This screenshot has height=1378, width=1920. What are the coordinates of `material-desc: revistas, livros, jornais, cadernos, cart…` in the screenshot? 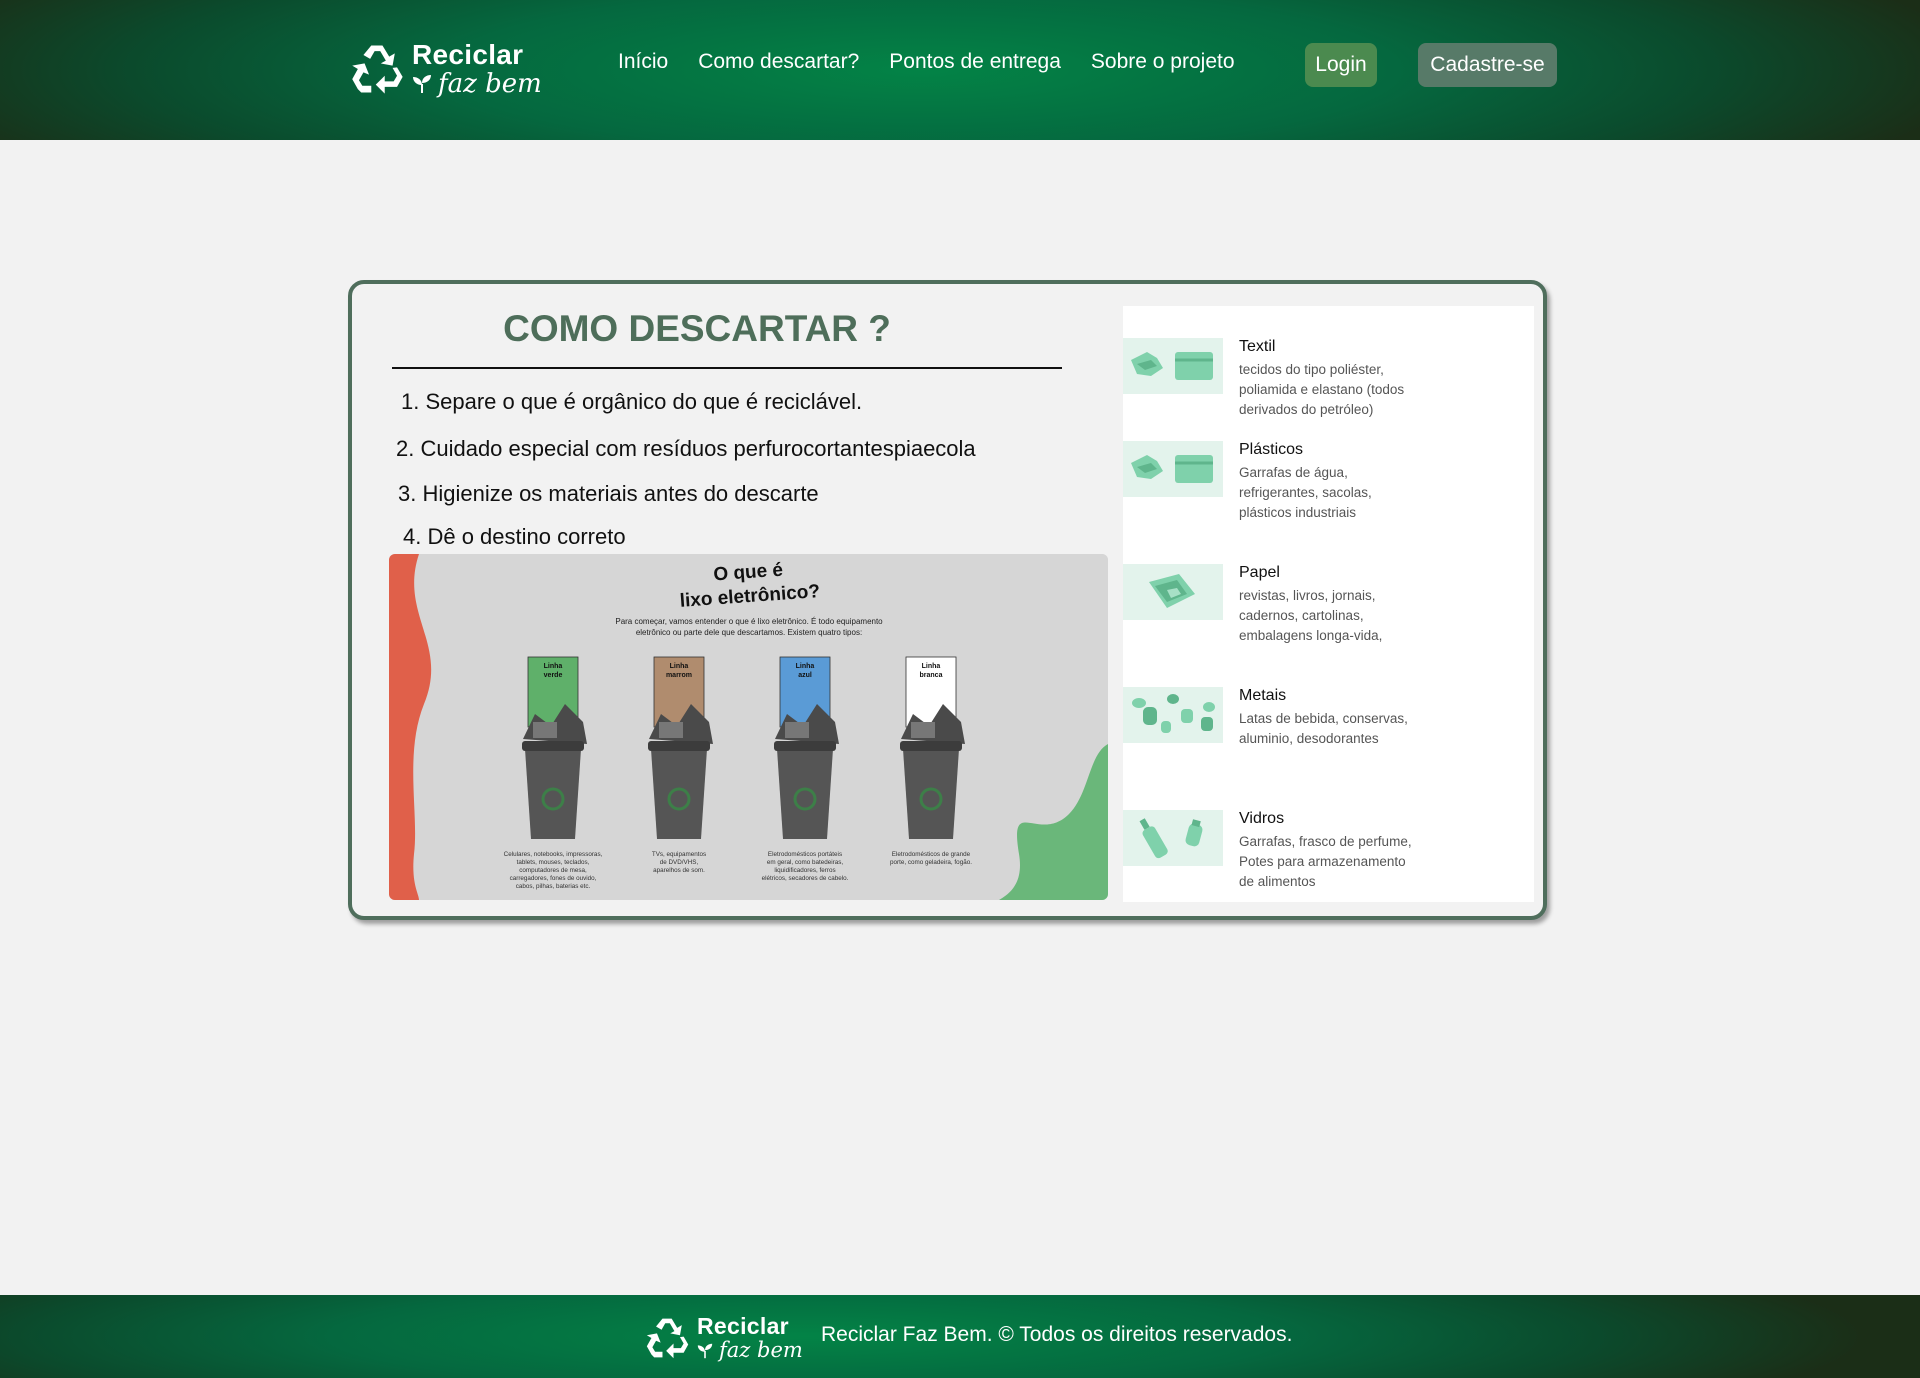 It's located at (1311, 615).